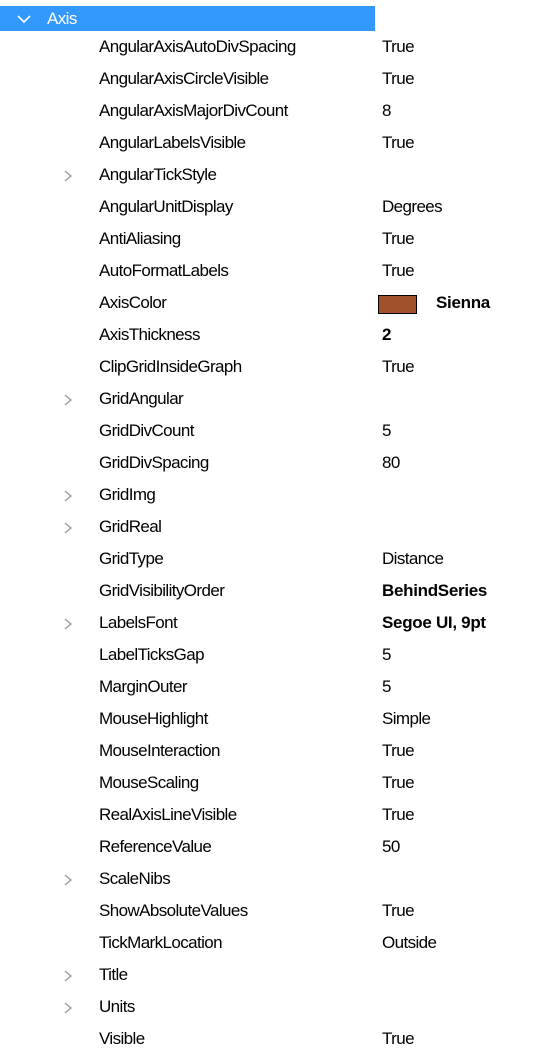 This screenshot has width=542, height=1061. I want to click on chevron-down-icon, so click(24, 19).